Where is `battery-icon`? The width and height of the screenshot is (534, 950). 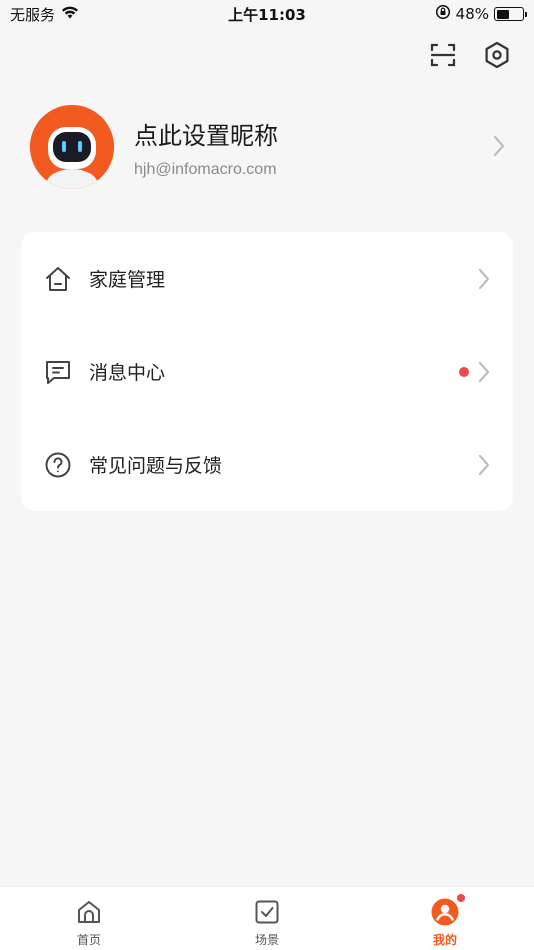
battery-icon is located at coordinates (510, 14).